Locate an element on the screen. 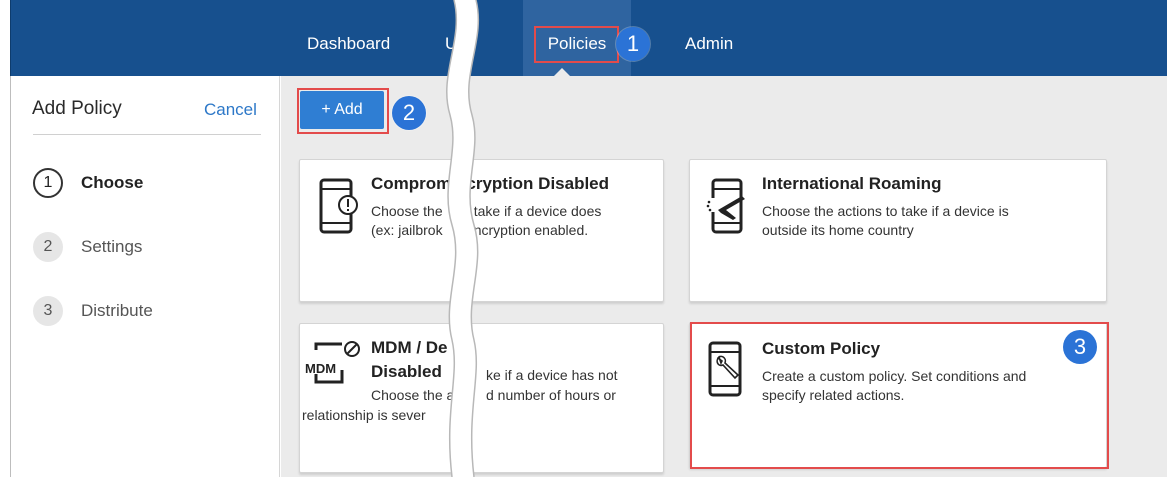 This screenshot has width=1167, height=477. panel-title: Add Policy is located at coordinates (77, 108).